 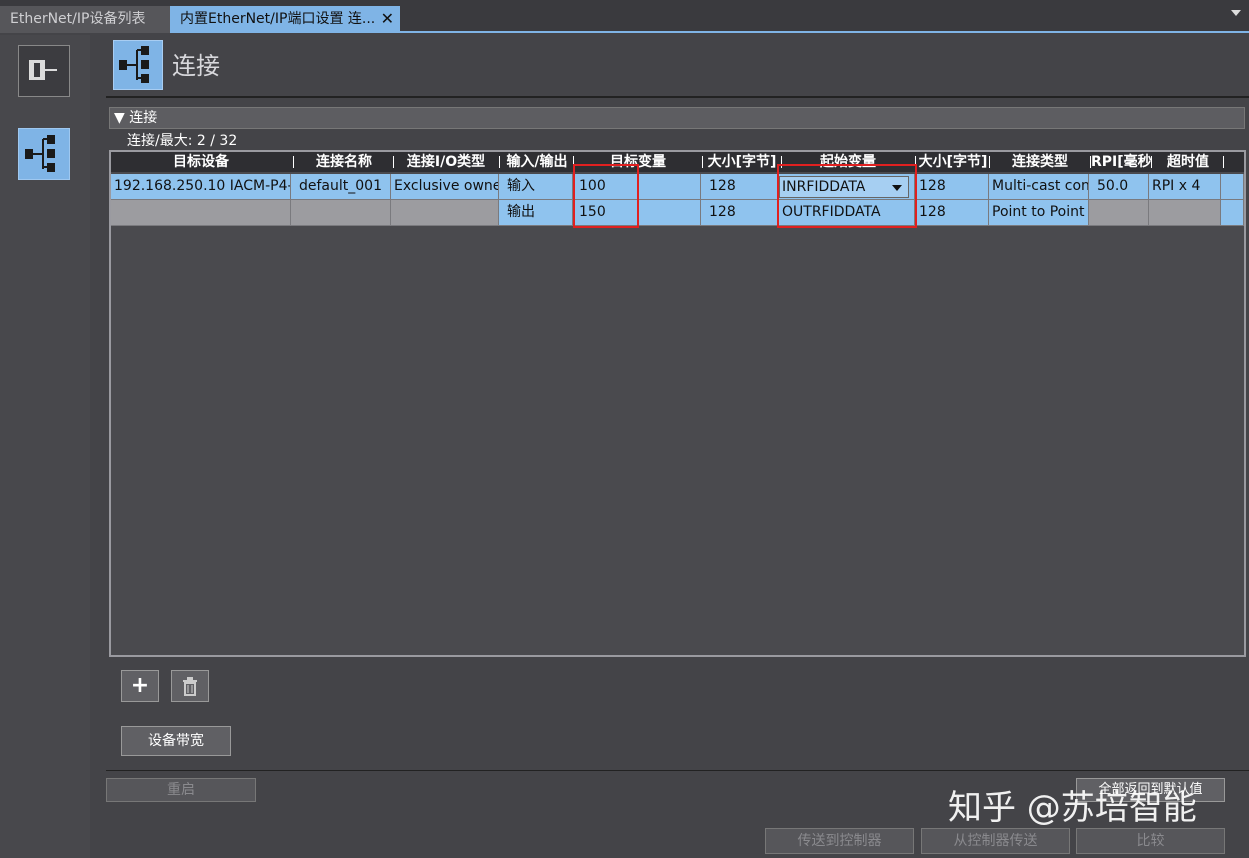 What do you see at coordinates (1121, 162) in the screenshot?
I see `column-header-rpi: RPI[毫秒]` at bounding box center [1121, 162].